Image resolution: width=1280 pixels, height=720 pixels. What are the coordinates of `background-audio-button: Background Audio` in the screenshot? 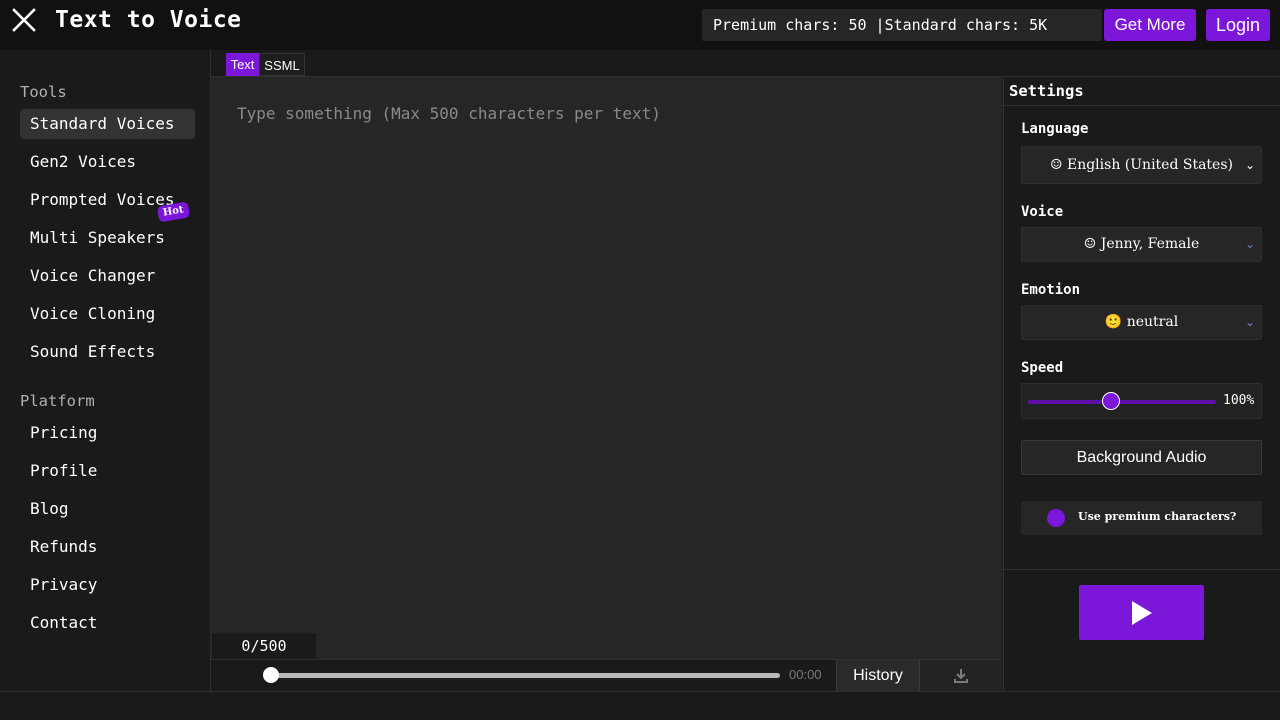 It's located at (1141, 457).